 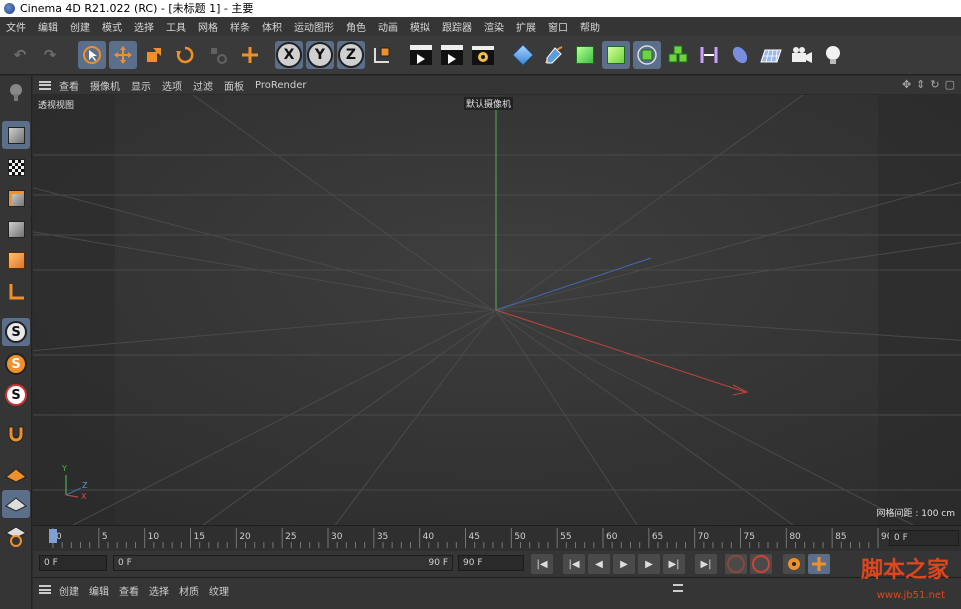 I want to click on timeline-tick-label: 55, so click(x=565, y=537).